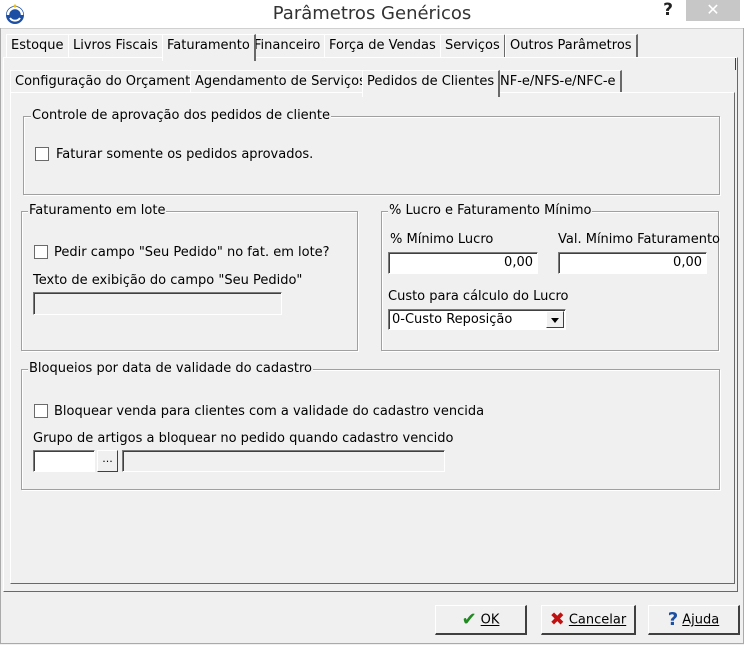 The width and height of the screenshot is (744, 645). What do you see at coordinates (463, 263) in the screenshot?
I see `min-profit-field: 0,00` at bounding box center [463, 263].